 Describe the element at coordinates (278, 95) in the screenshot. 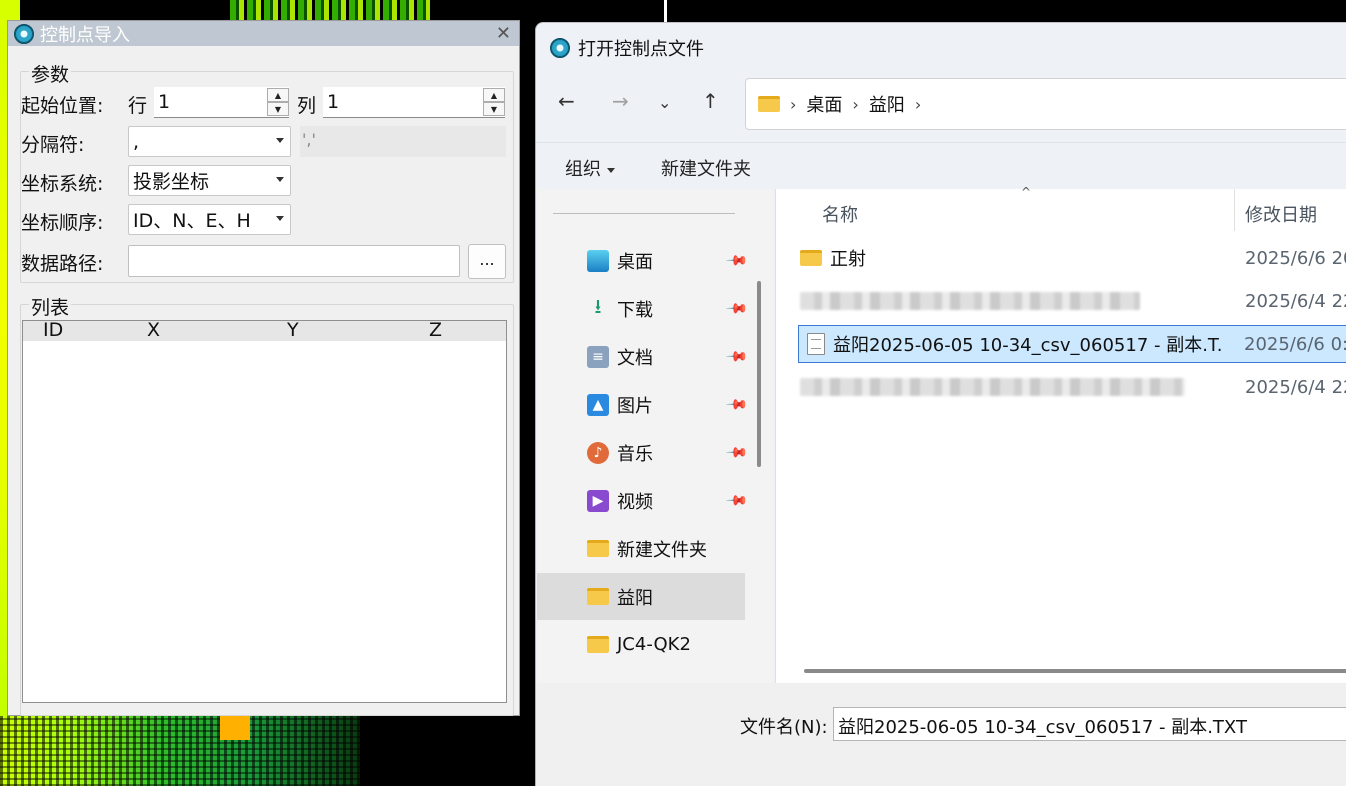

I see `row-up-icon: ▲` at that location.